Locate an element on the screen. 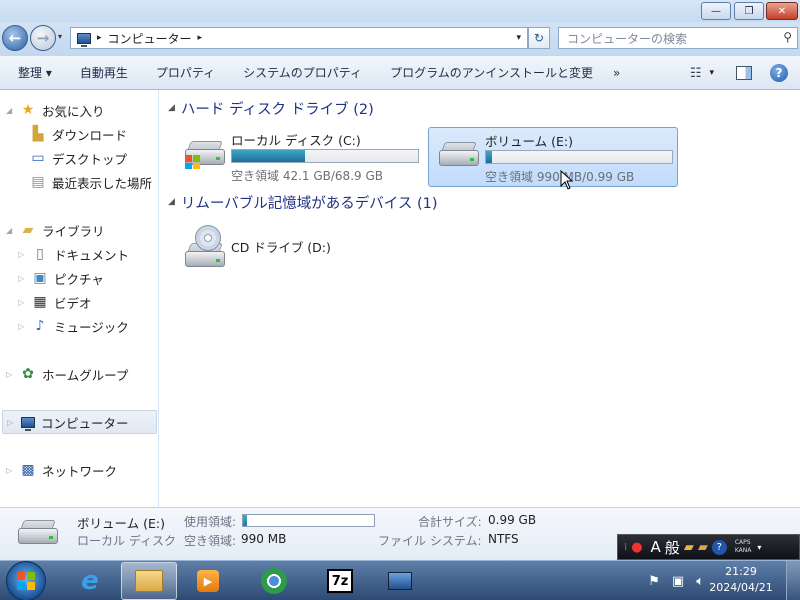  back-button: ← is located at coordinates (15, 38).